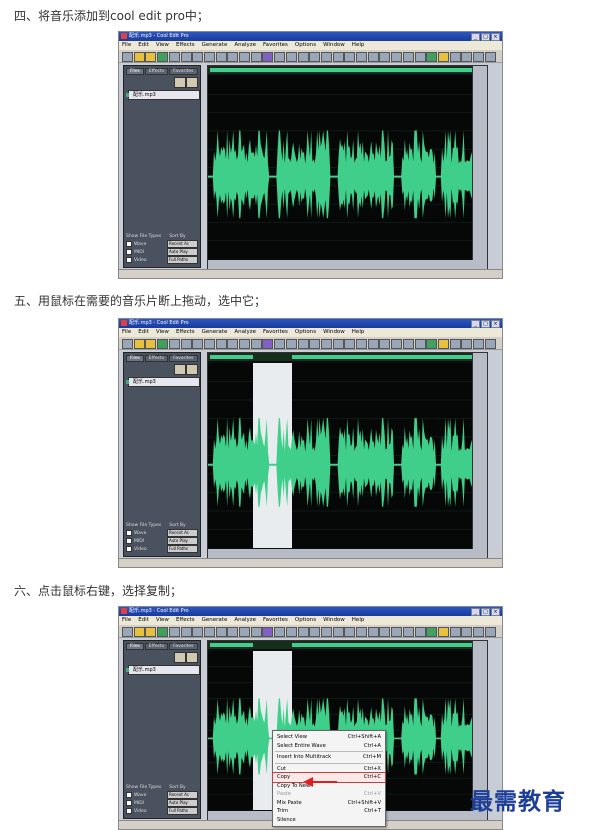 Image resolution: width=595 pixels, height=830 pixels. Describe the element at coordinates (495, 37) in the screenshot. I see `close-button: ×` at that location.